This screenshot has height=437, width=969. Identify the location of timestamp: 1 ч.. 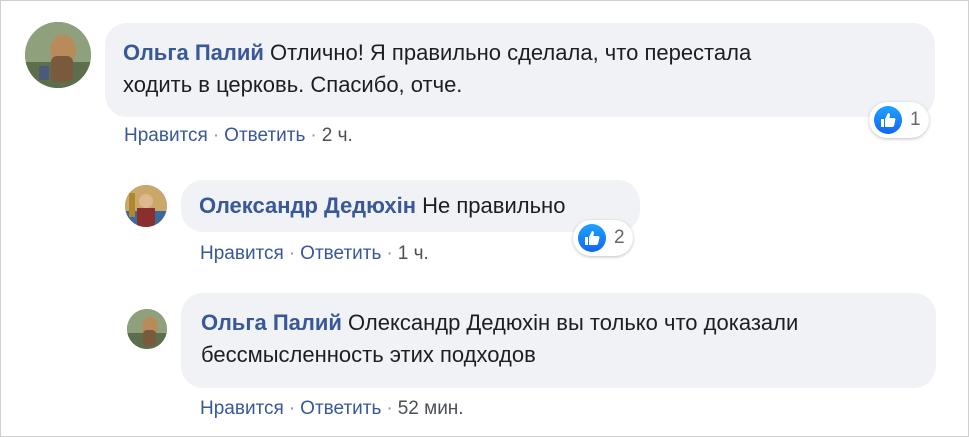
(413, 253).